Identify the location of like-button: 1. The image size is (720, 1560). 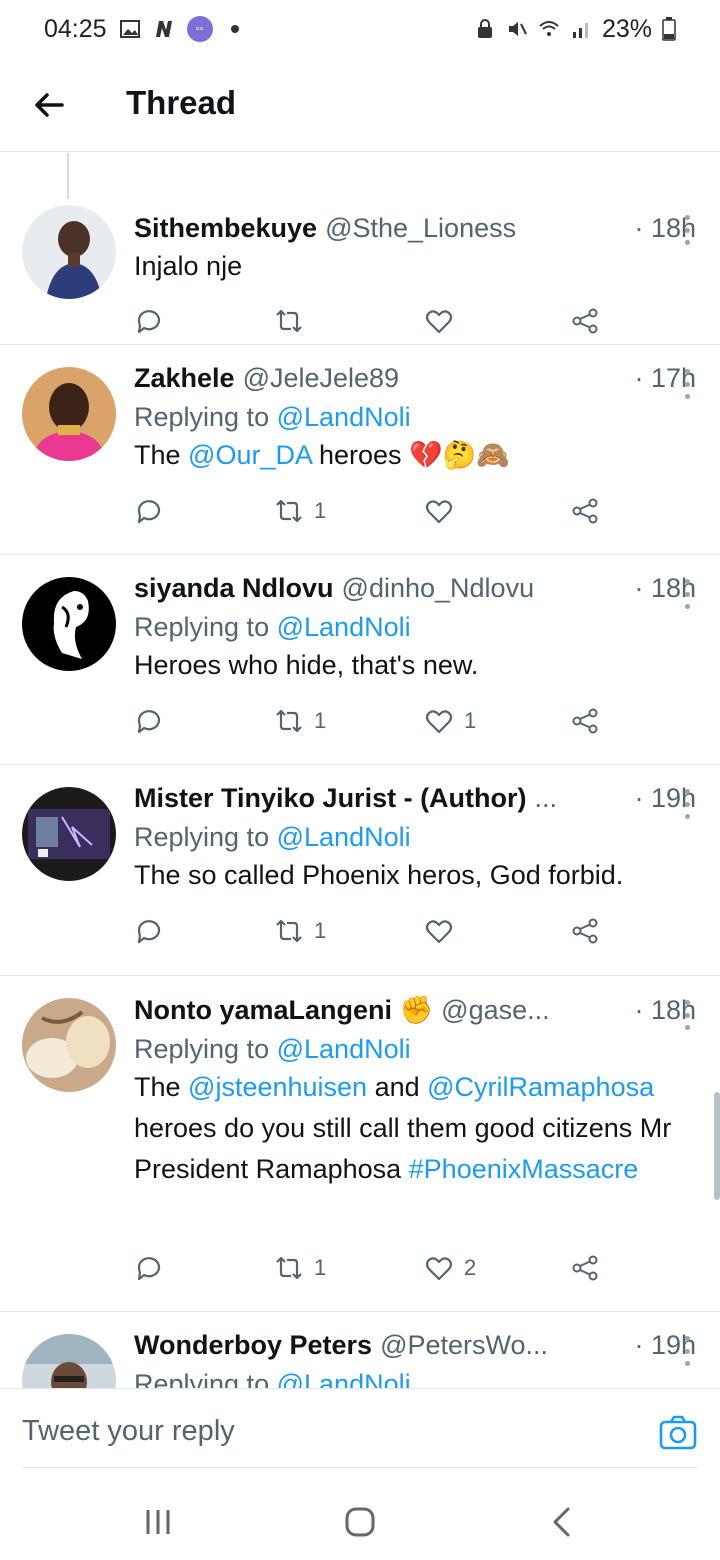
(450, 721).